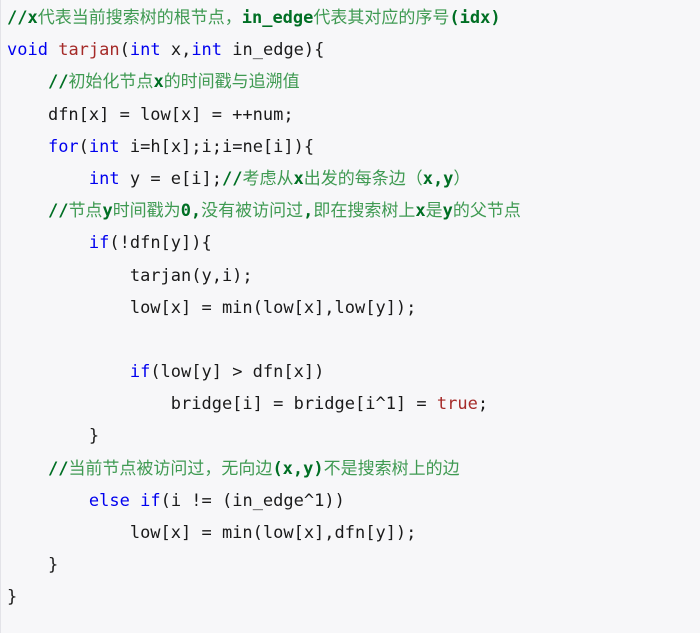 The width and height of the screenshot is (700, 633). Describe the element at coordinates (273, 50) in the screenshot. I see `code-token-plain: in_edge){` at that location.